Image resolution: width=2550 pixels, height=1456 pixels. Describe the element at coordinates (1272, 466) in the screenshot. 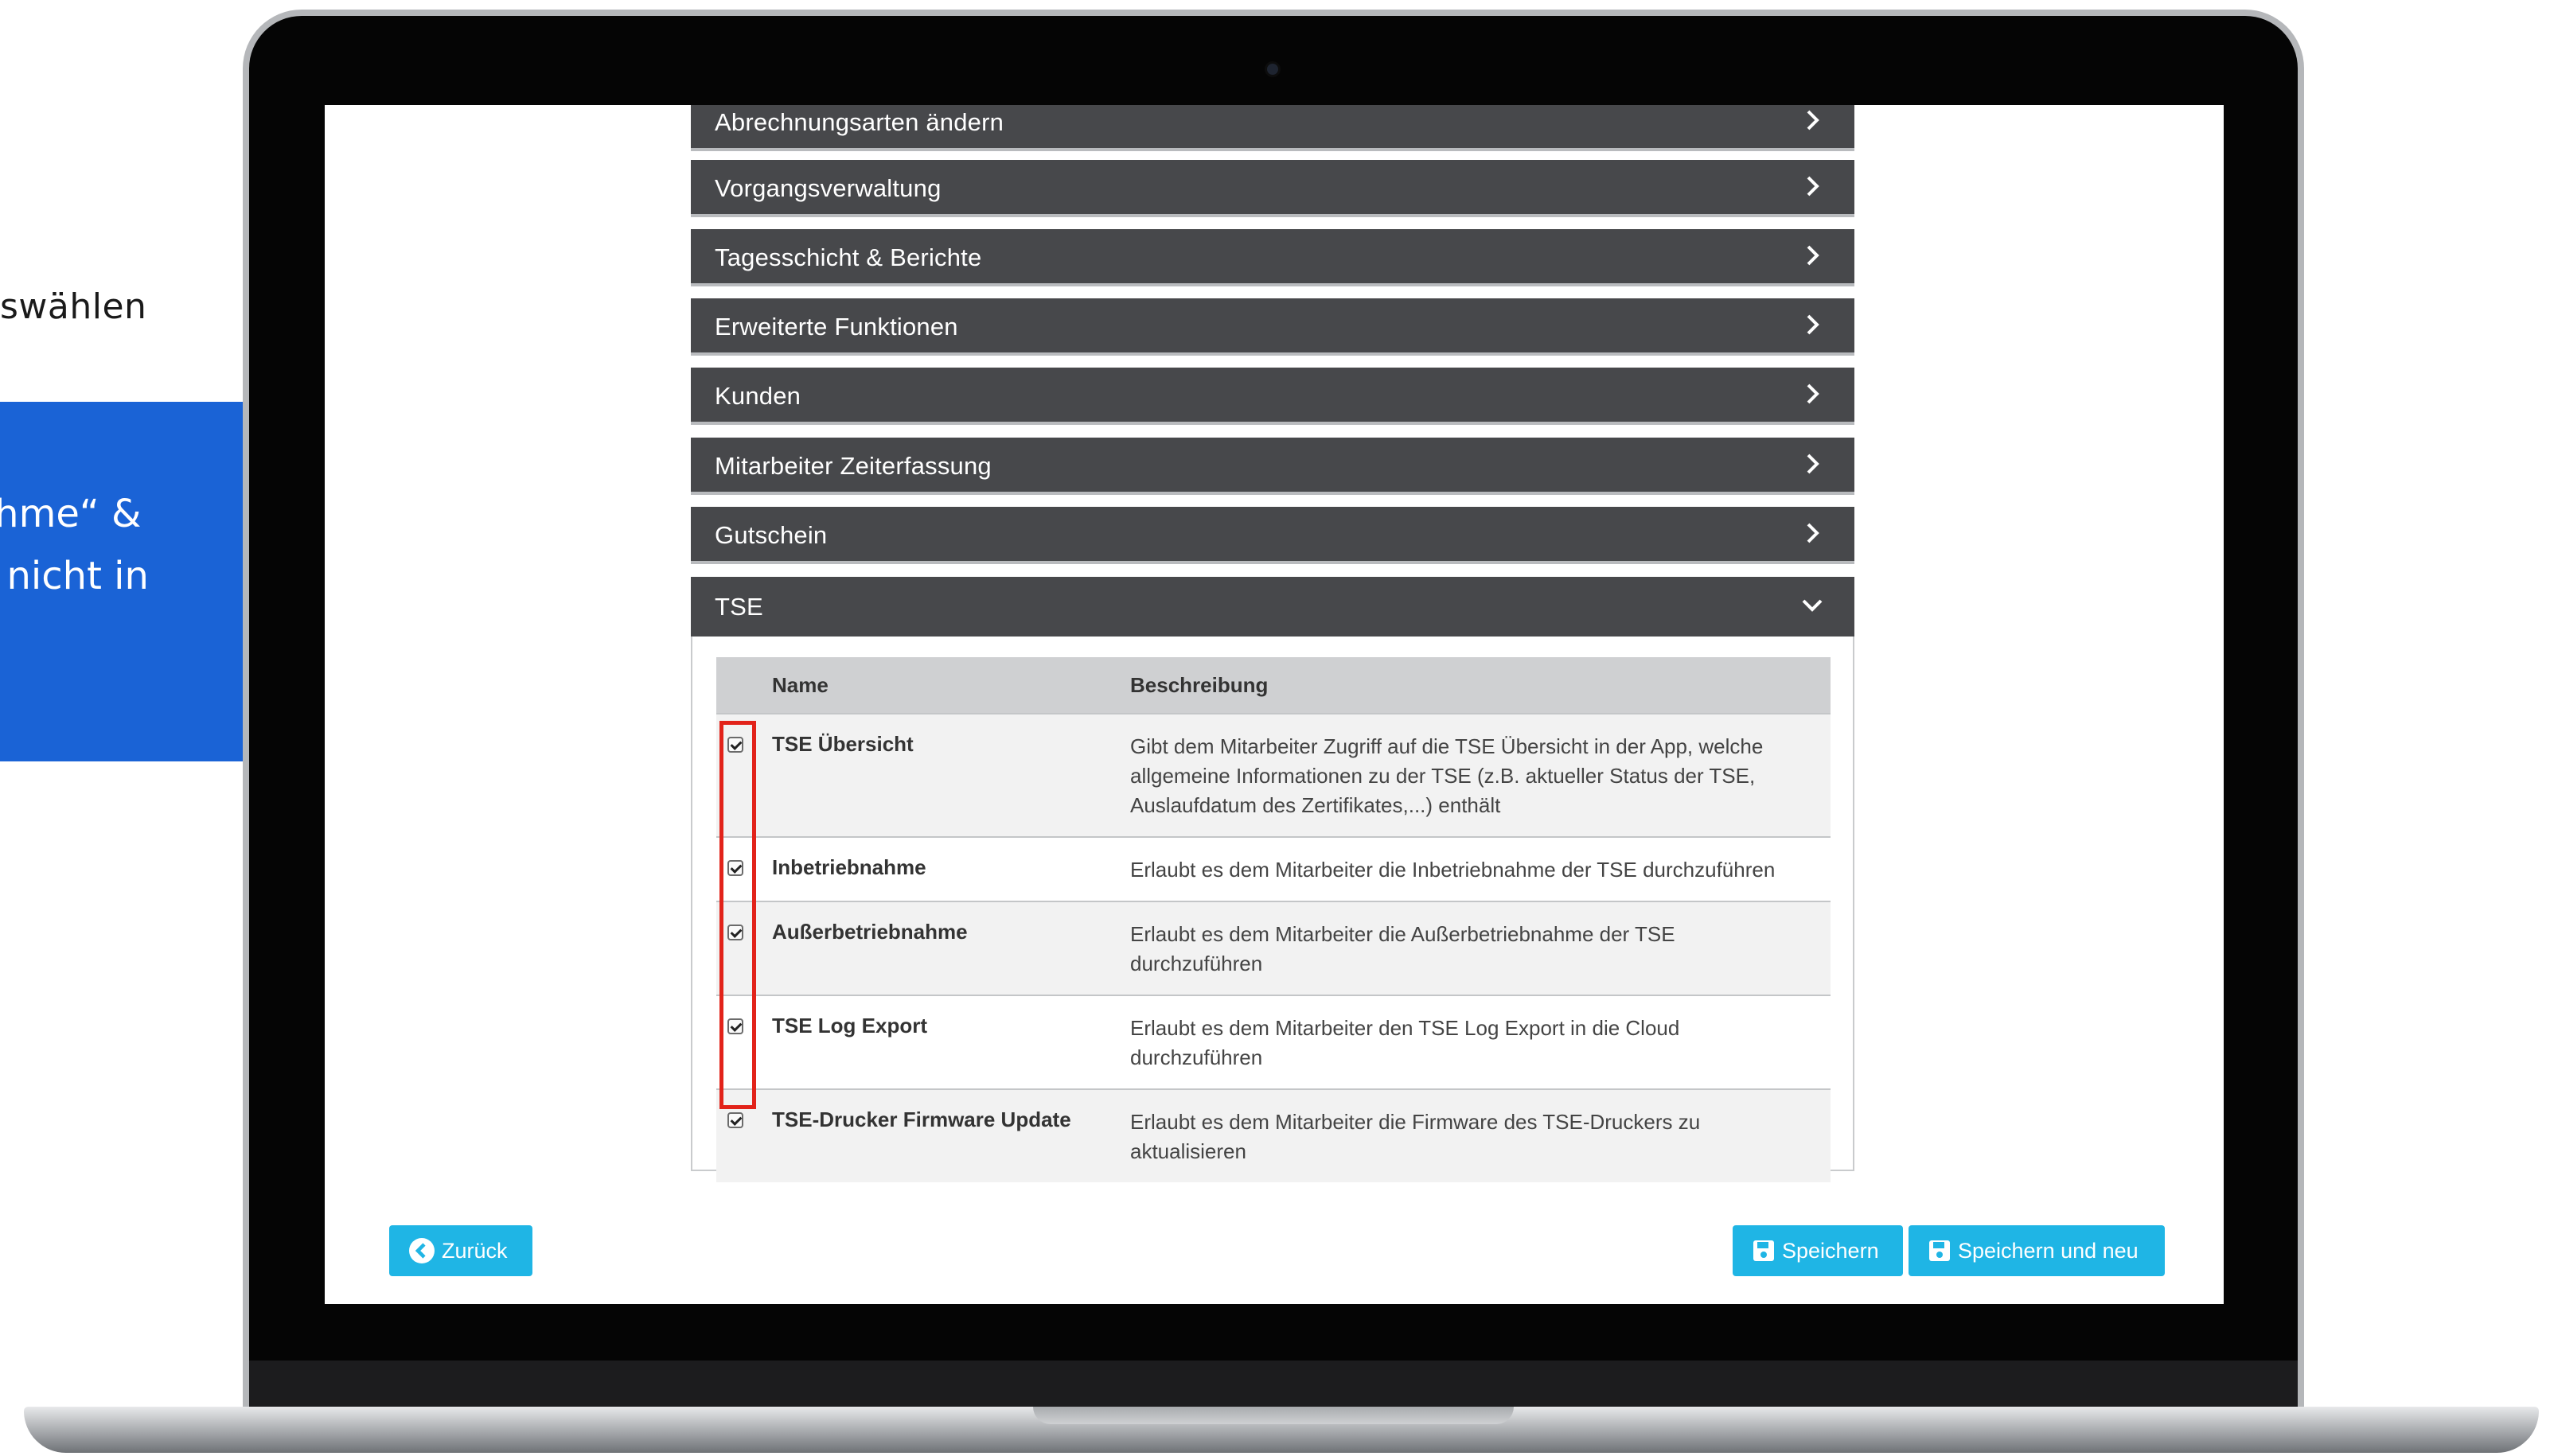

I see `panel-mitarbeiter-zeiterfassung: Mitarbeiter Zeiterfassung` at that location.